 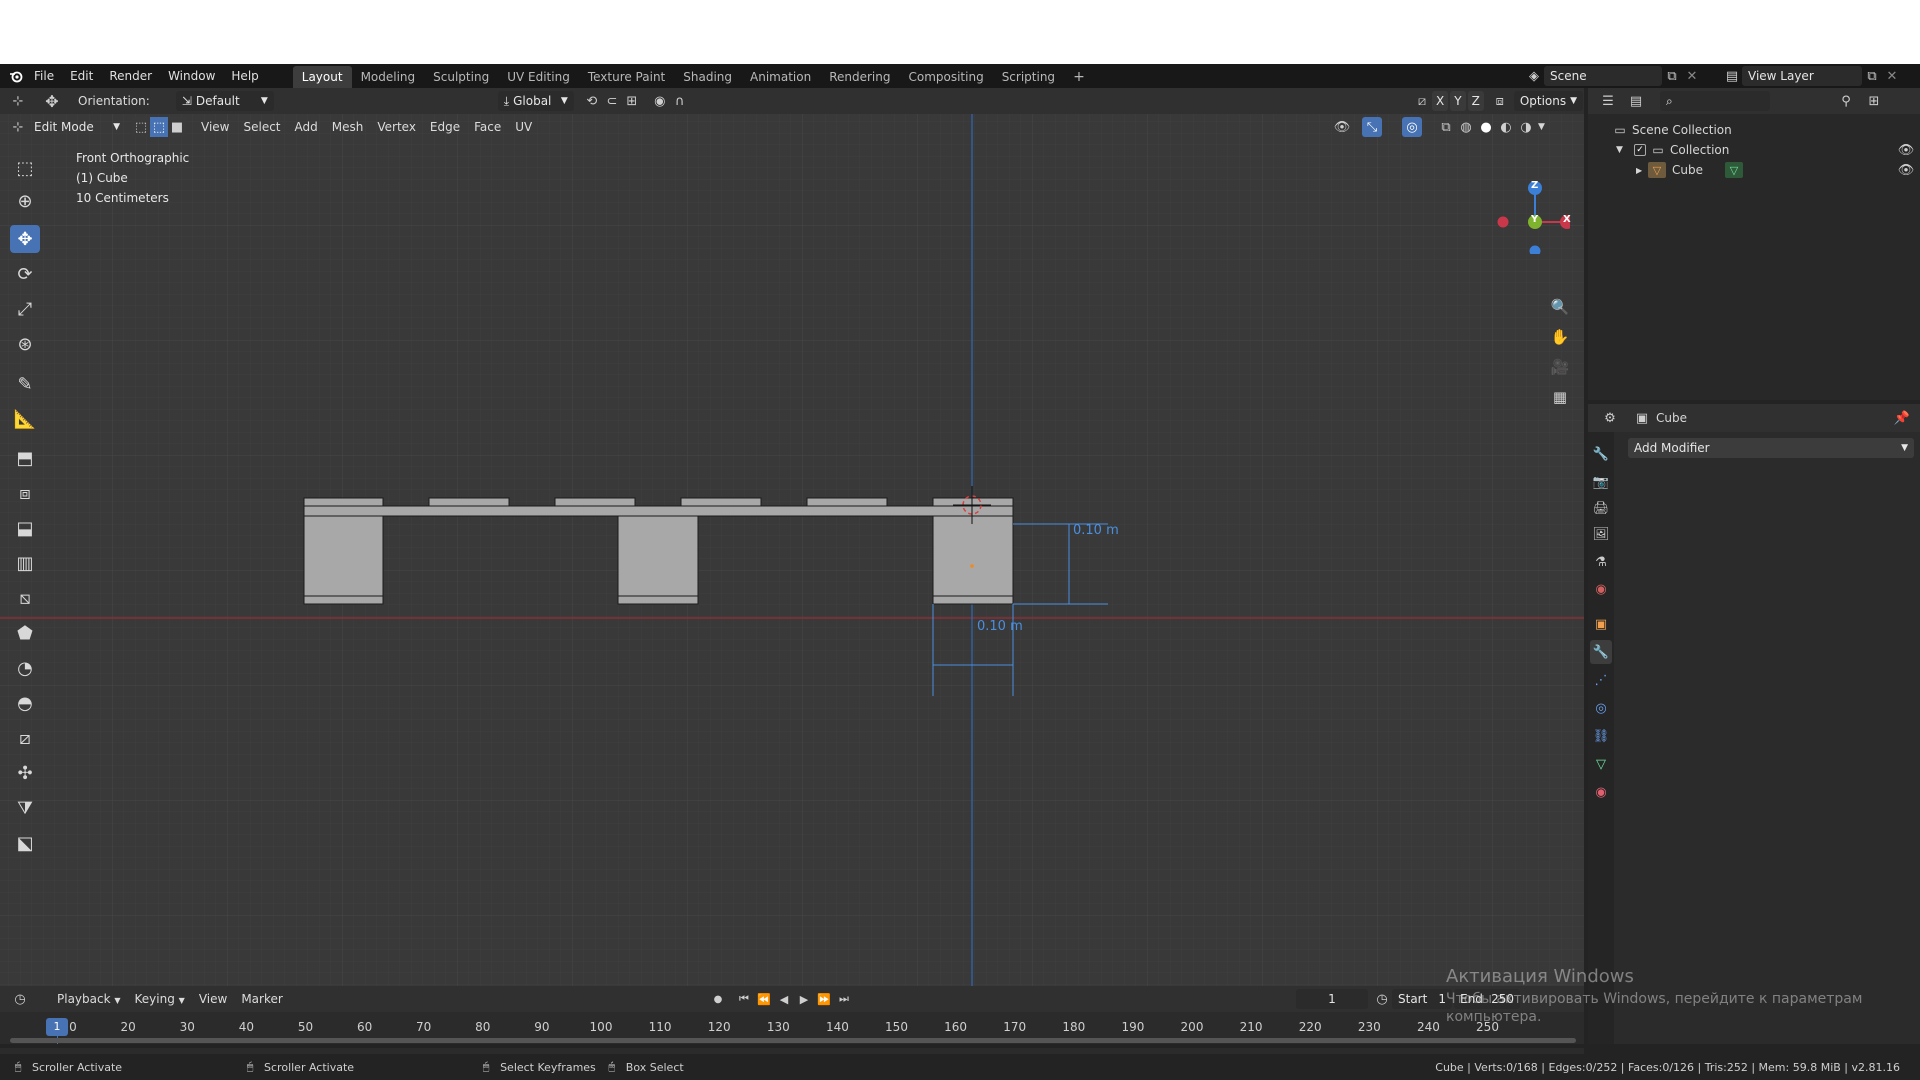 What do you see at coordinates (1601, 652) in the screenshot?
I see `modifier-tab-icon: 🔧` at bounding box center [1601, 652].